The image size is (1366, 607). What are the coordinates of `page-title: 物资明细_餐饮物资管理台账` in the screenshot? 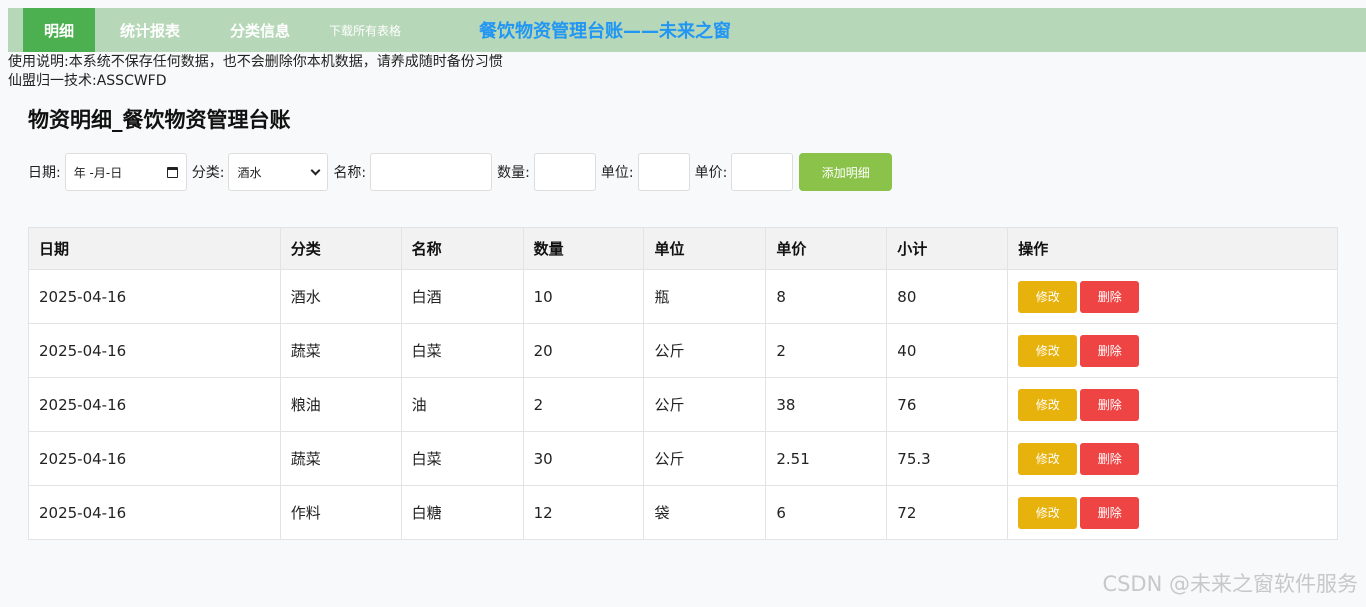 It's located at (159, 120).